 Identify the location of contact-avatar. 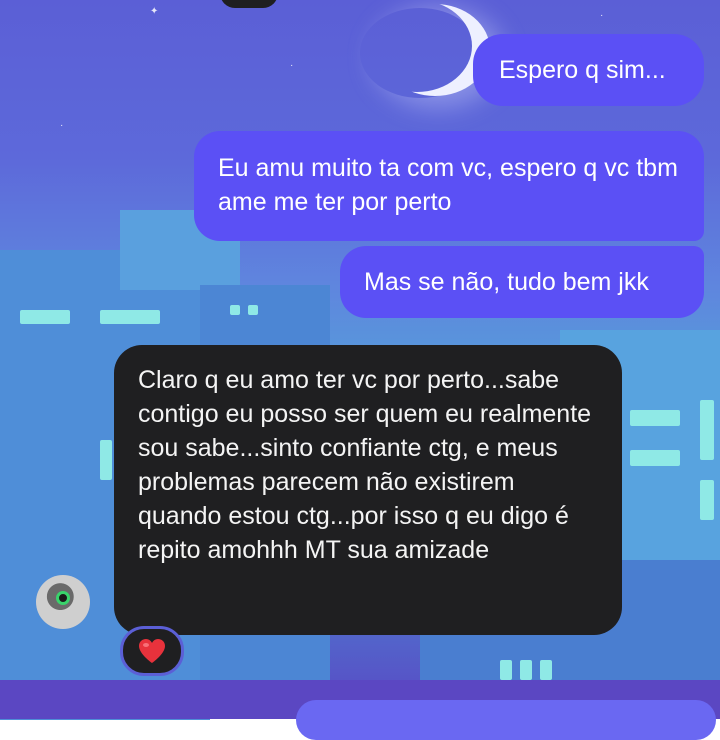
(63, 602).